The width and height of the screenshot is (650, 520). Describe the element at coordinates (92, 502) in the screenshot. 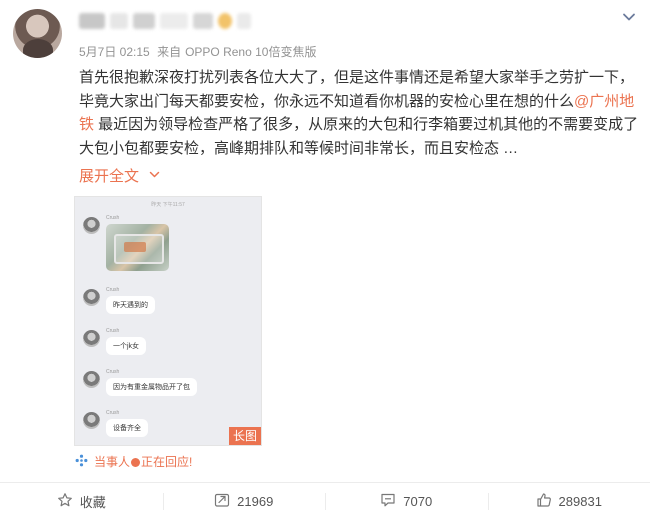

I see `favorite-label: 收藏` at that location.